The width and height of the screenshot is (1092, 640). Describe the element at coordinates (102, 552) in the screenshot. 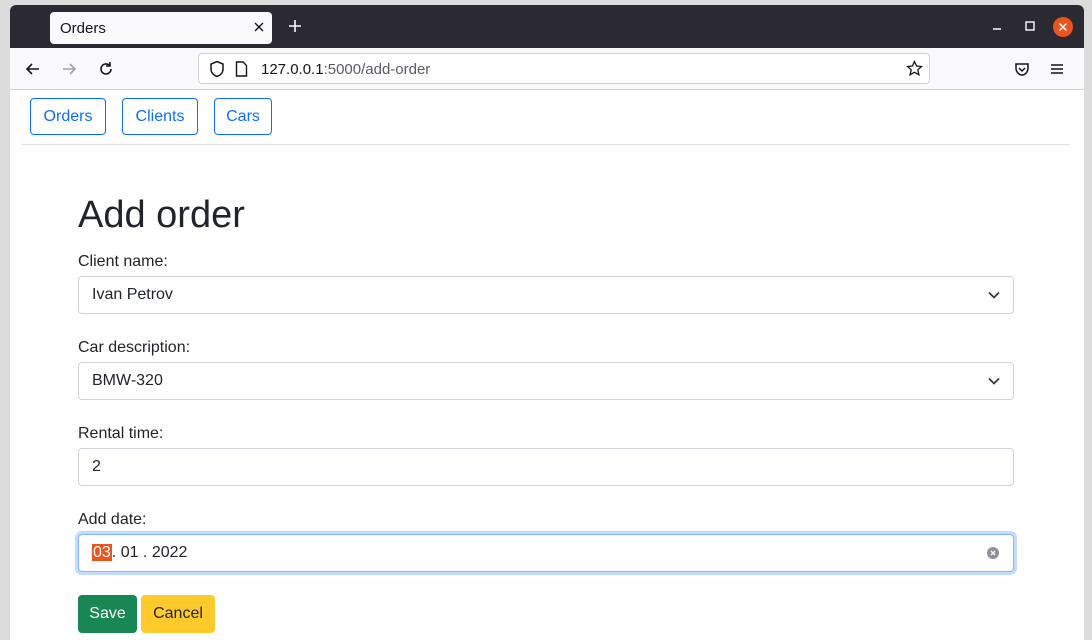

I see `date-day-segment: 03` at that location.